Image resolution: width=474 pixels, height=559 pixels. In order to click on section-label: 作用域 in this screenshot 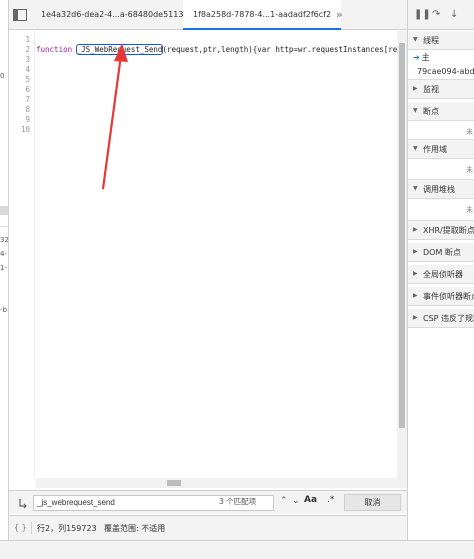, I will do `click(435, 149)`.